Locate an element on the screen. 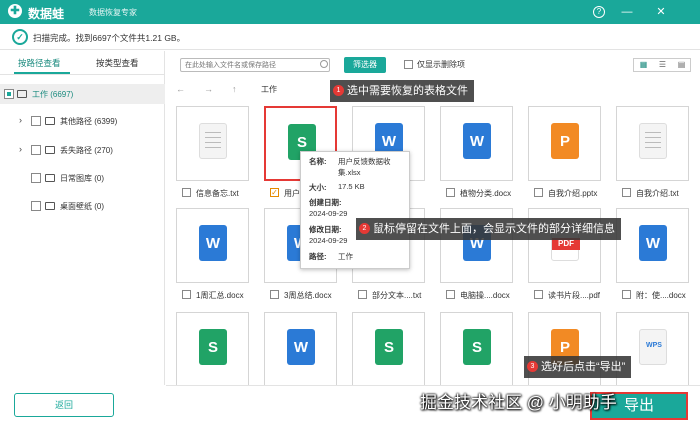  annotation-text: 选好后点击“导出” is located at coordinates (583, 367).